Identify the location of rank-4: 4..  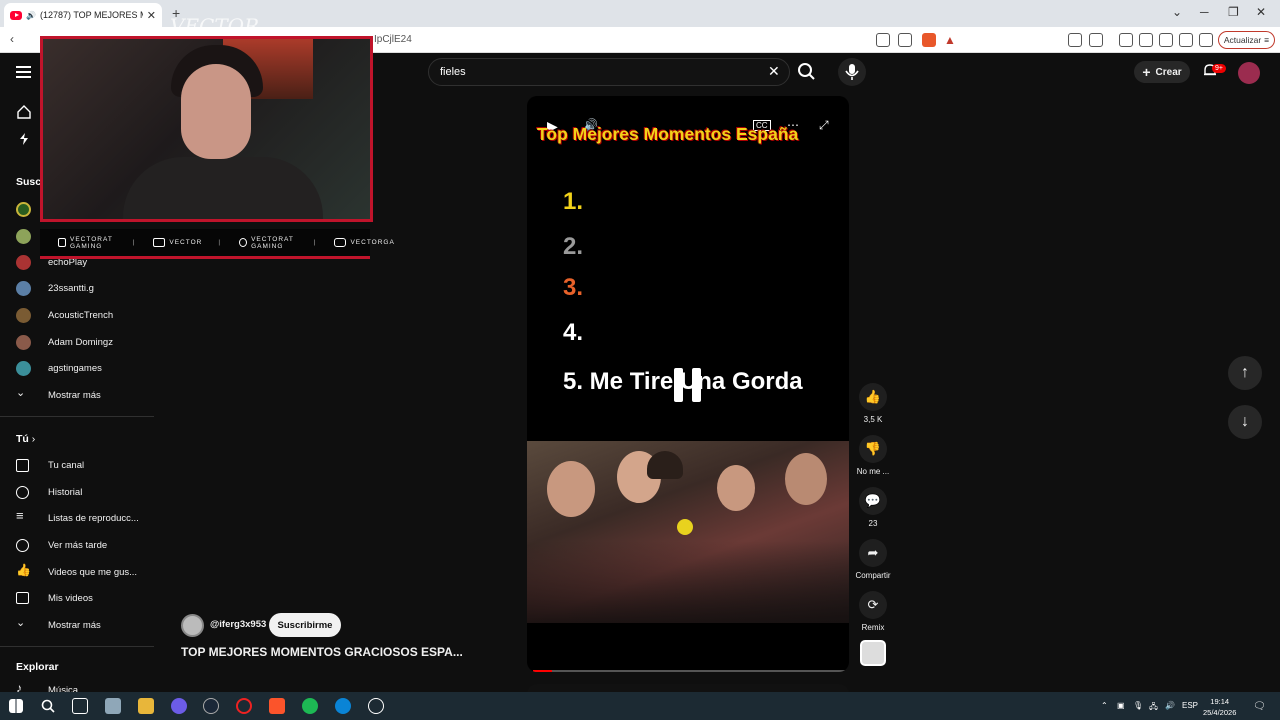
(573, 332).